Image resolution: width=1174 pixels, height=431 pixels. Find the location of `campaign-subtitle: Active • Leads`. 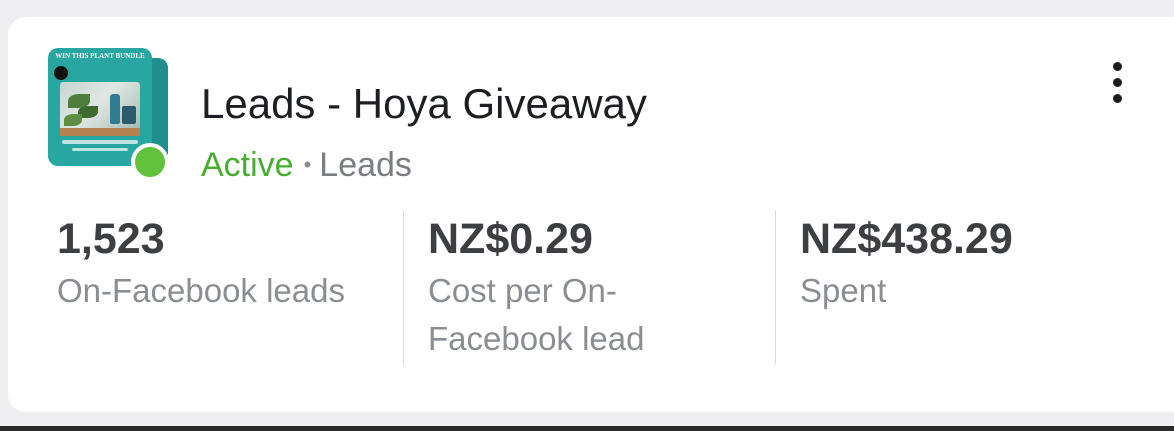

campaign-subtitle: Active • Leads is located at coordinates (306, 165).